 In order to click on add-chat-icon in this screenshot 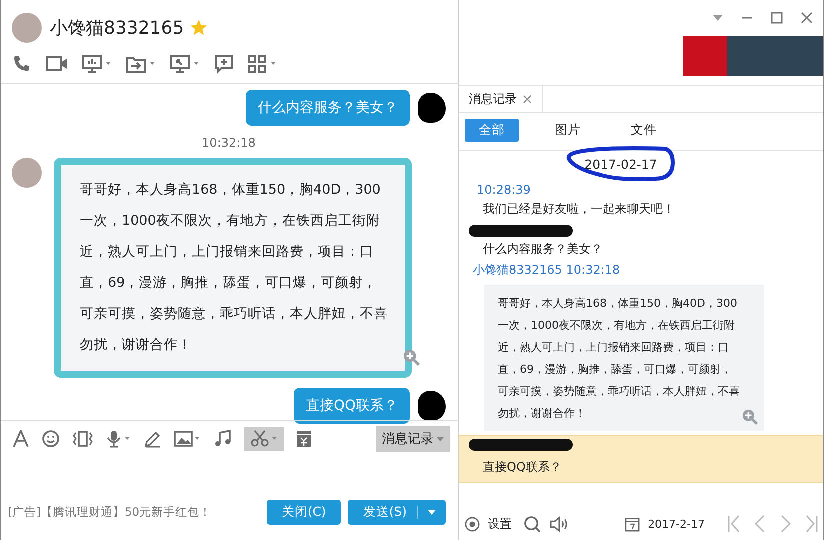, I will do `click(224, 64)`.